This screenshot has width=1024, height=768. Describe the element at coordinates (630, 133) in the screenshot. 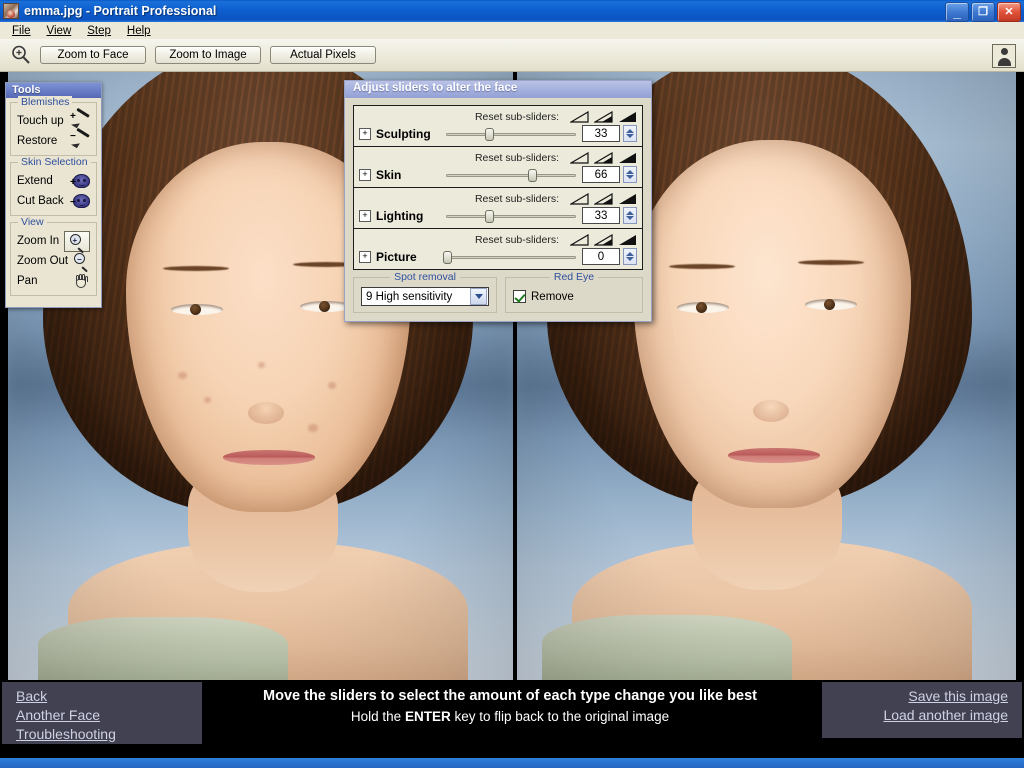

I see `spinner-sculpting` at that location.